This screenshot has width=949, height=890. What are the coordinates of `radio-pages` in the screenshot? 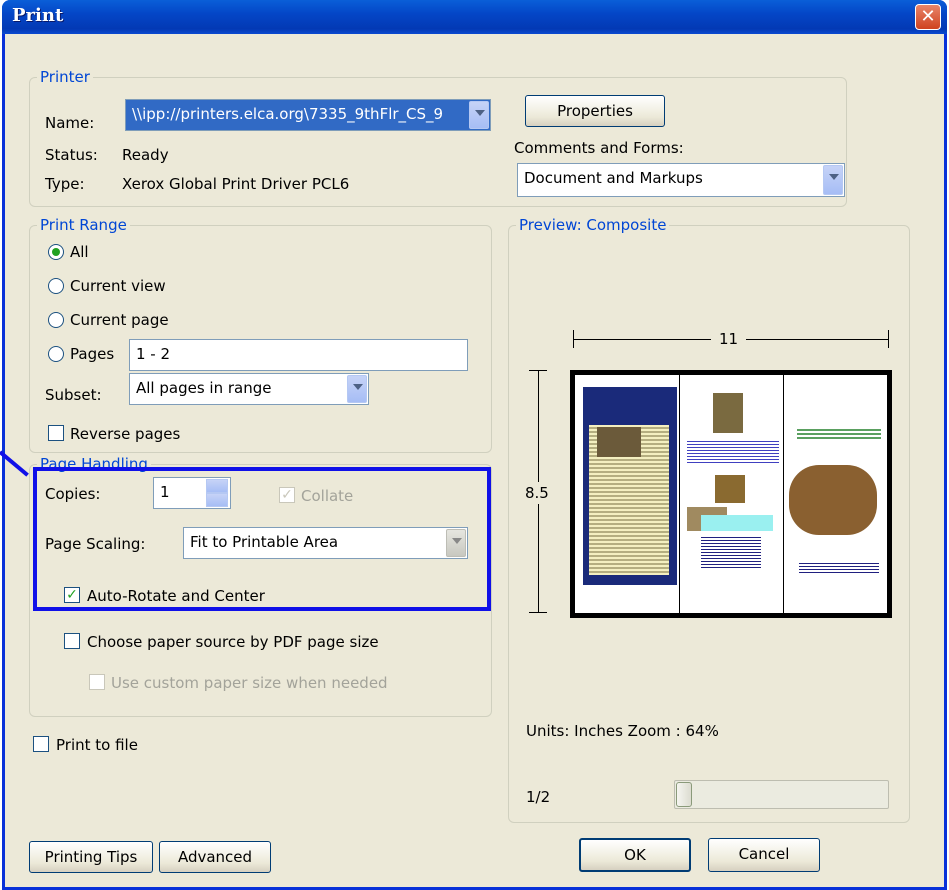 It's located at (56, 354).